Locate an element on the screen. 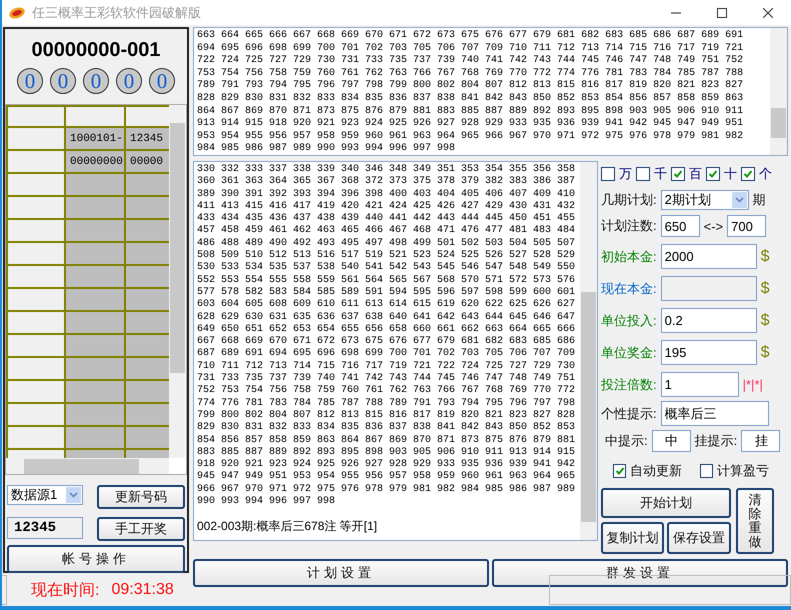 Image resolution: width=791 pixels, height=610 pixels. lose-hint-field: 挂 is located at coordinates (760, 441).